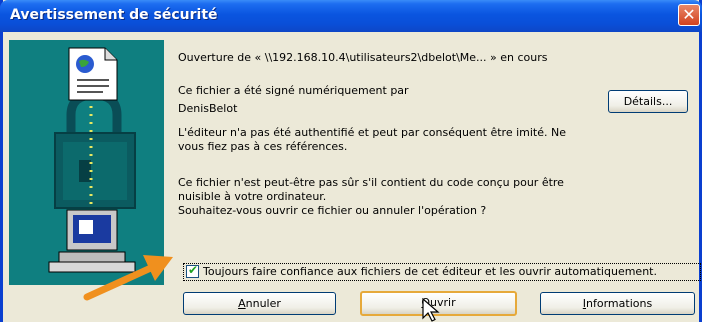 This screenshot has height=322, width=702. Describe the element at coordinates (93, 74) in the screenshot. I see `document-icon` at that location.